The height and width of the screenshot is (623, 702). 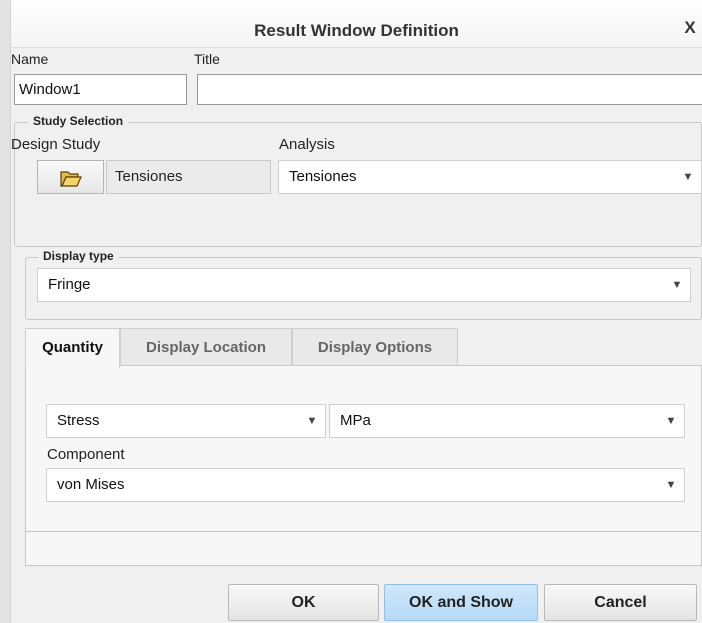 I want to click on open-folder-icon, so click(x=71, y=179).